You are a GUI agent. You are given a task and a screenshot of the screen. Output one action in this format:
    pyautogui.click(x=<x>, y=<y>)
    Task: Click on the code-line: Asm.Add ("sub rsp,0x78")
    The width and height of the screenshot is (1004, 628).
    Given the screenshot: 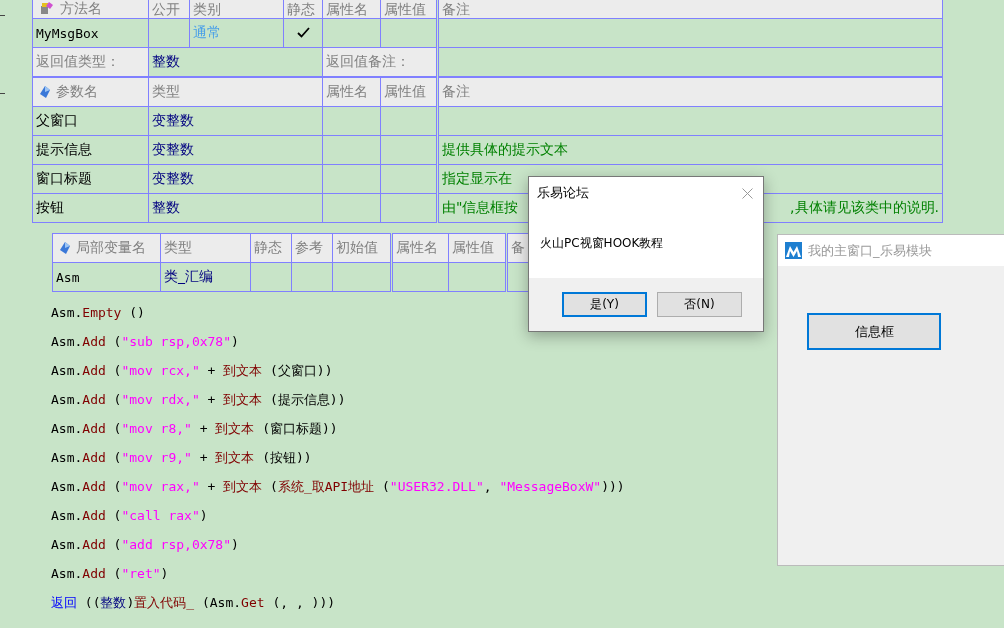 What is the action you would take?
    pyautogui.click(x=145, y=341)
    